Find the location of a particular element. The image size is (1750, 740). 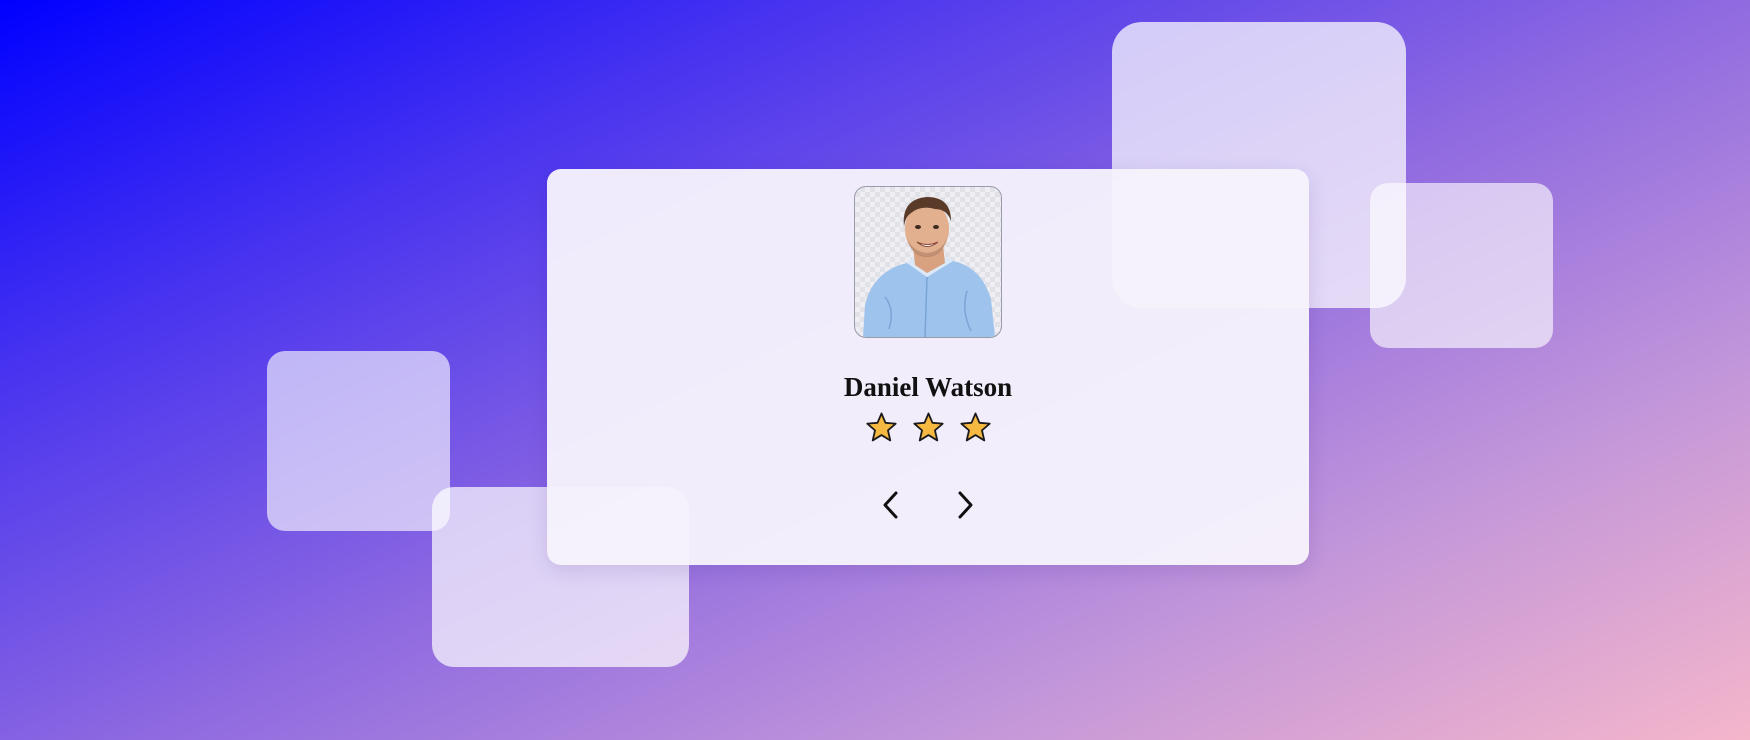

next-button is located at coordinates (965, 505).